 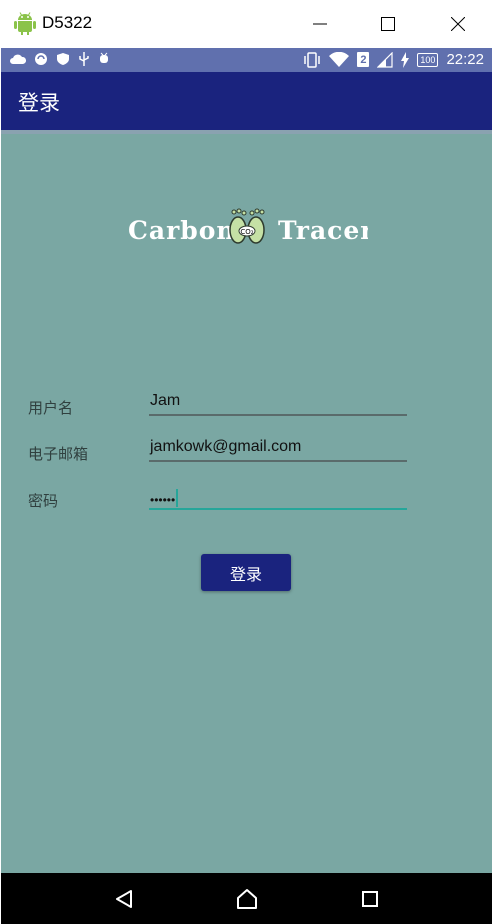 What do you see at coordinates (67, 22) in the screenshot?
I see `window-title: D5322` at bounding box center [67, 22].